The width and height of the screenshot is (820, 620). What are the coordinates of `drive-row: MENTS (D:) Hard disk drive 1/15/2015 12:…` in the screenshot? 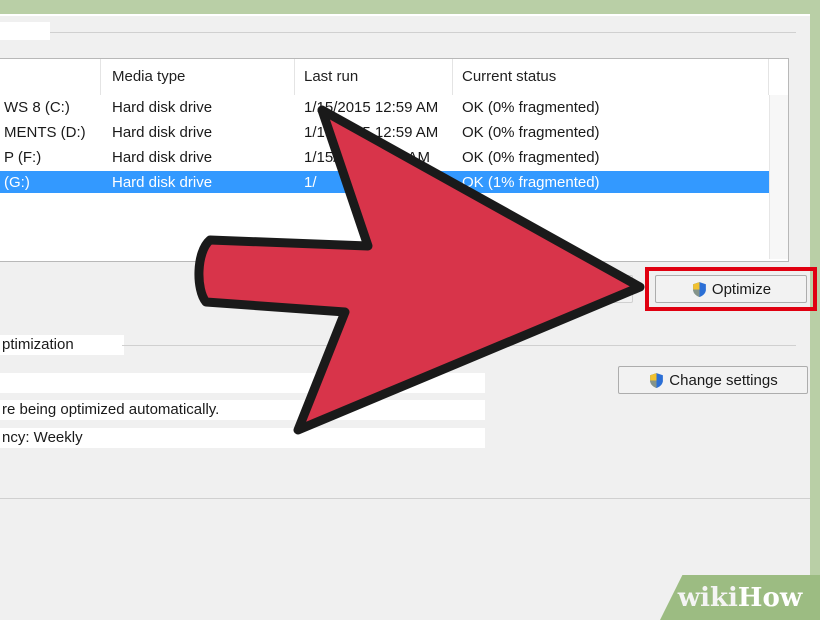 It's located at (385, 132).